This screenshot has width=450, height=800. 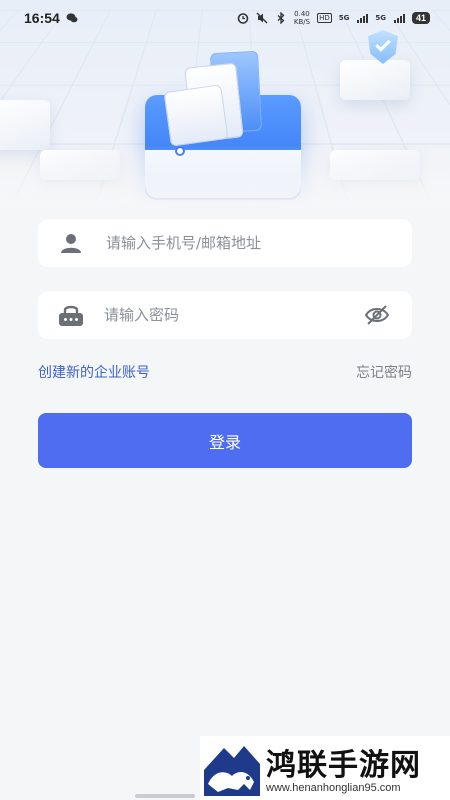 I want to click on account-field, so click(x=225, y=243).